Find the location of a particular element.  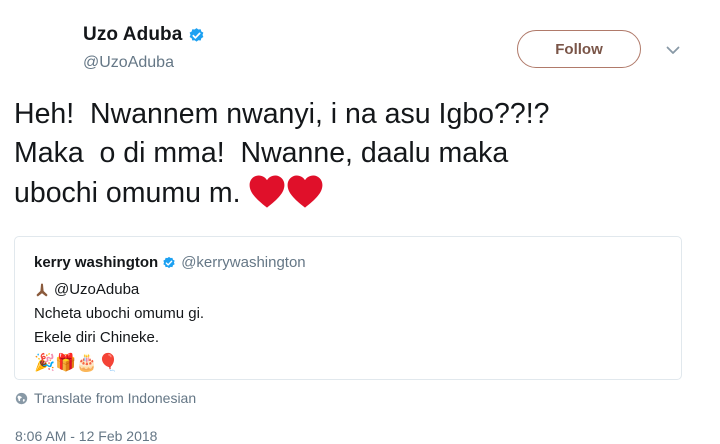

author-display-name: Uzo Aduba is located at coordinates (132, 35).